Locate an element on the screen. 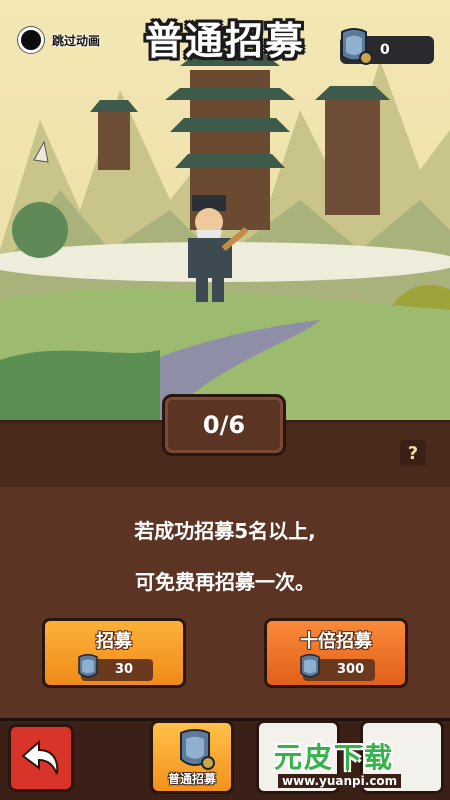  currency-display: 0 is located at coordinates (387, 46).